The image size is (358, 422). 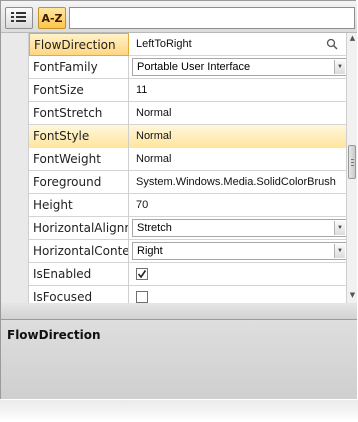 I want to click on property-row-fontstyle: FontStyle Normal, so click(x=173, y=136).